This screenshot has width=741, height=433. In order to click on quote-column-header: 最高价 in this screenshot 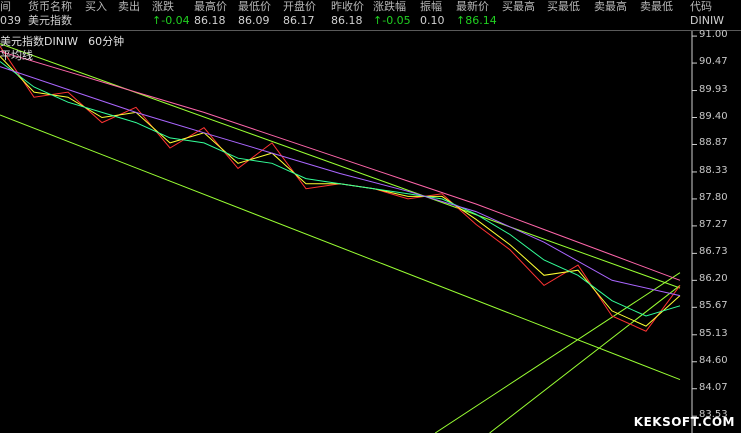, I will do `click(210, 6)`.